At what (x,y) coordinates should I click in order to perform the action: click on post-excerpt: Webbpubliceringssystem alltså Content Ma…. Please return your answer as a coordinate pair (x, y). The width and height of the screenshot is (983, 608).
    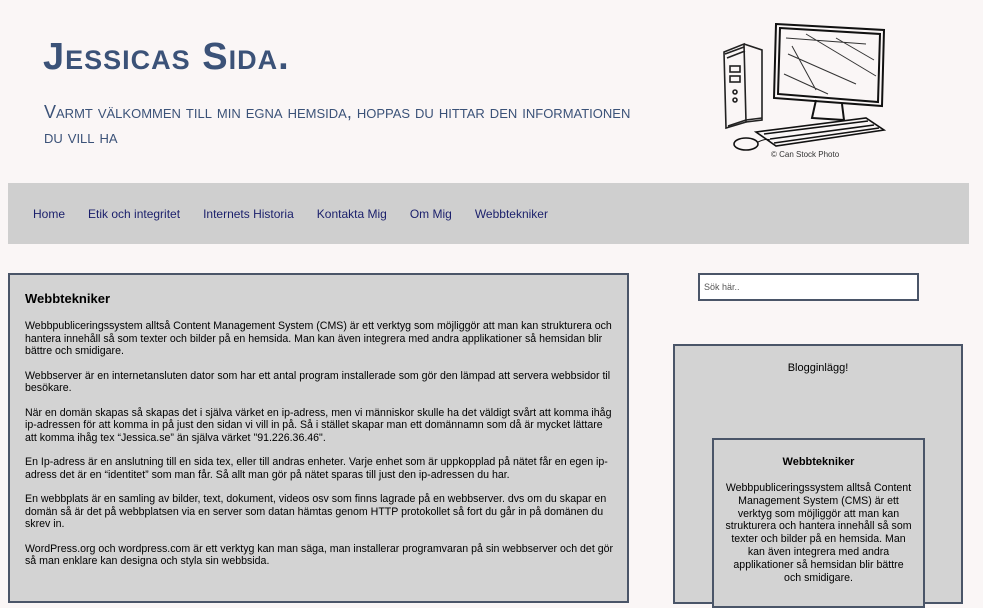
    Looking at the image, I should click on (818, 533).